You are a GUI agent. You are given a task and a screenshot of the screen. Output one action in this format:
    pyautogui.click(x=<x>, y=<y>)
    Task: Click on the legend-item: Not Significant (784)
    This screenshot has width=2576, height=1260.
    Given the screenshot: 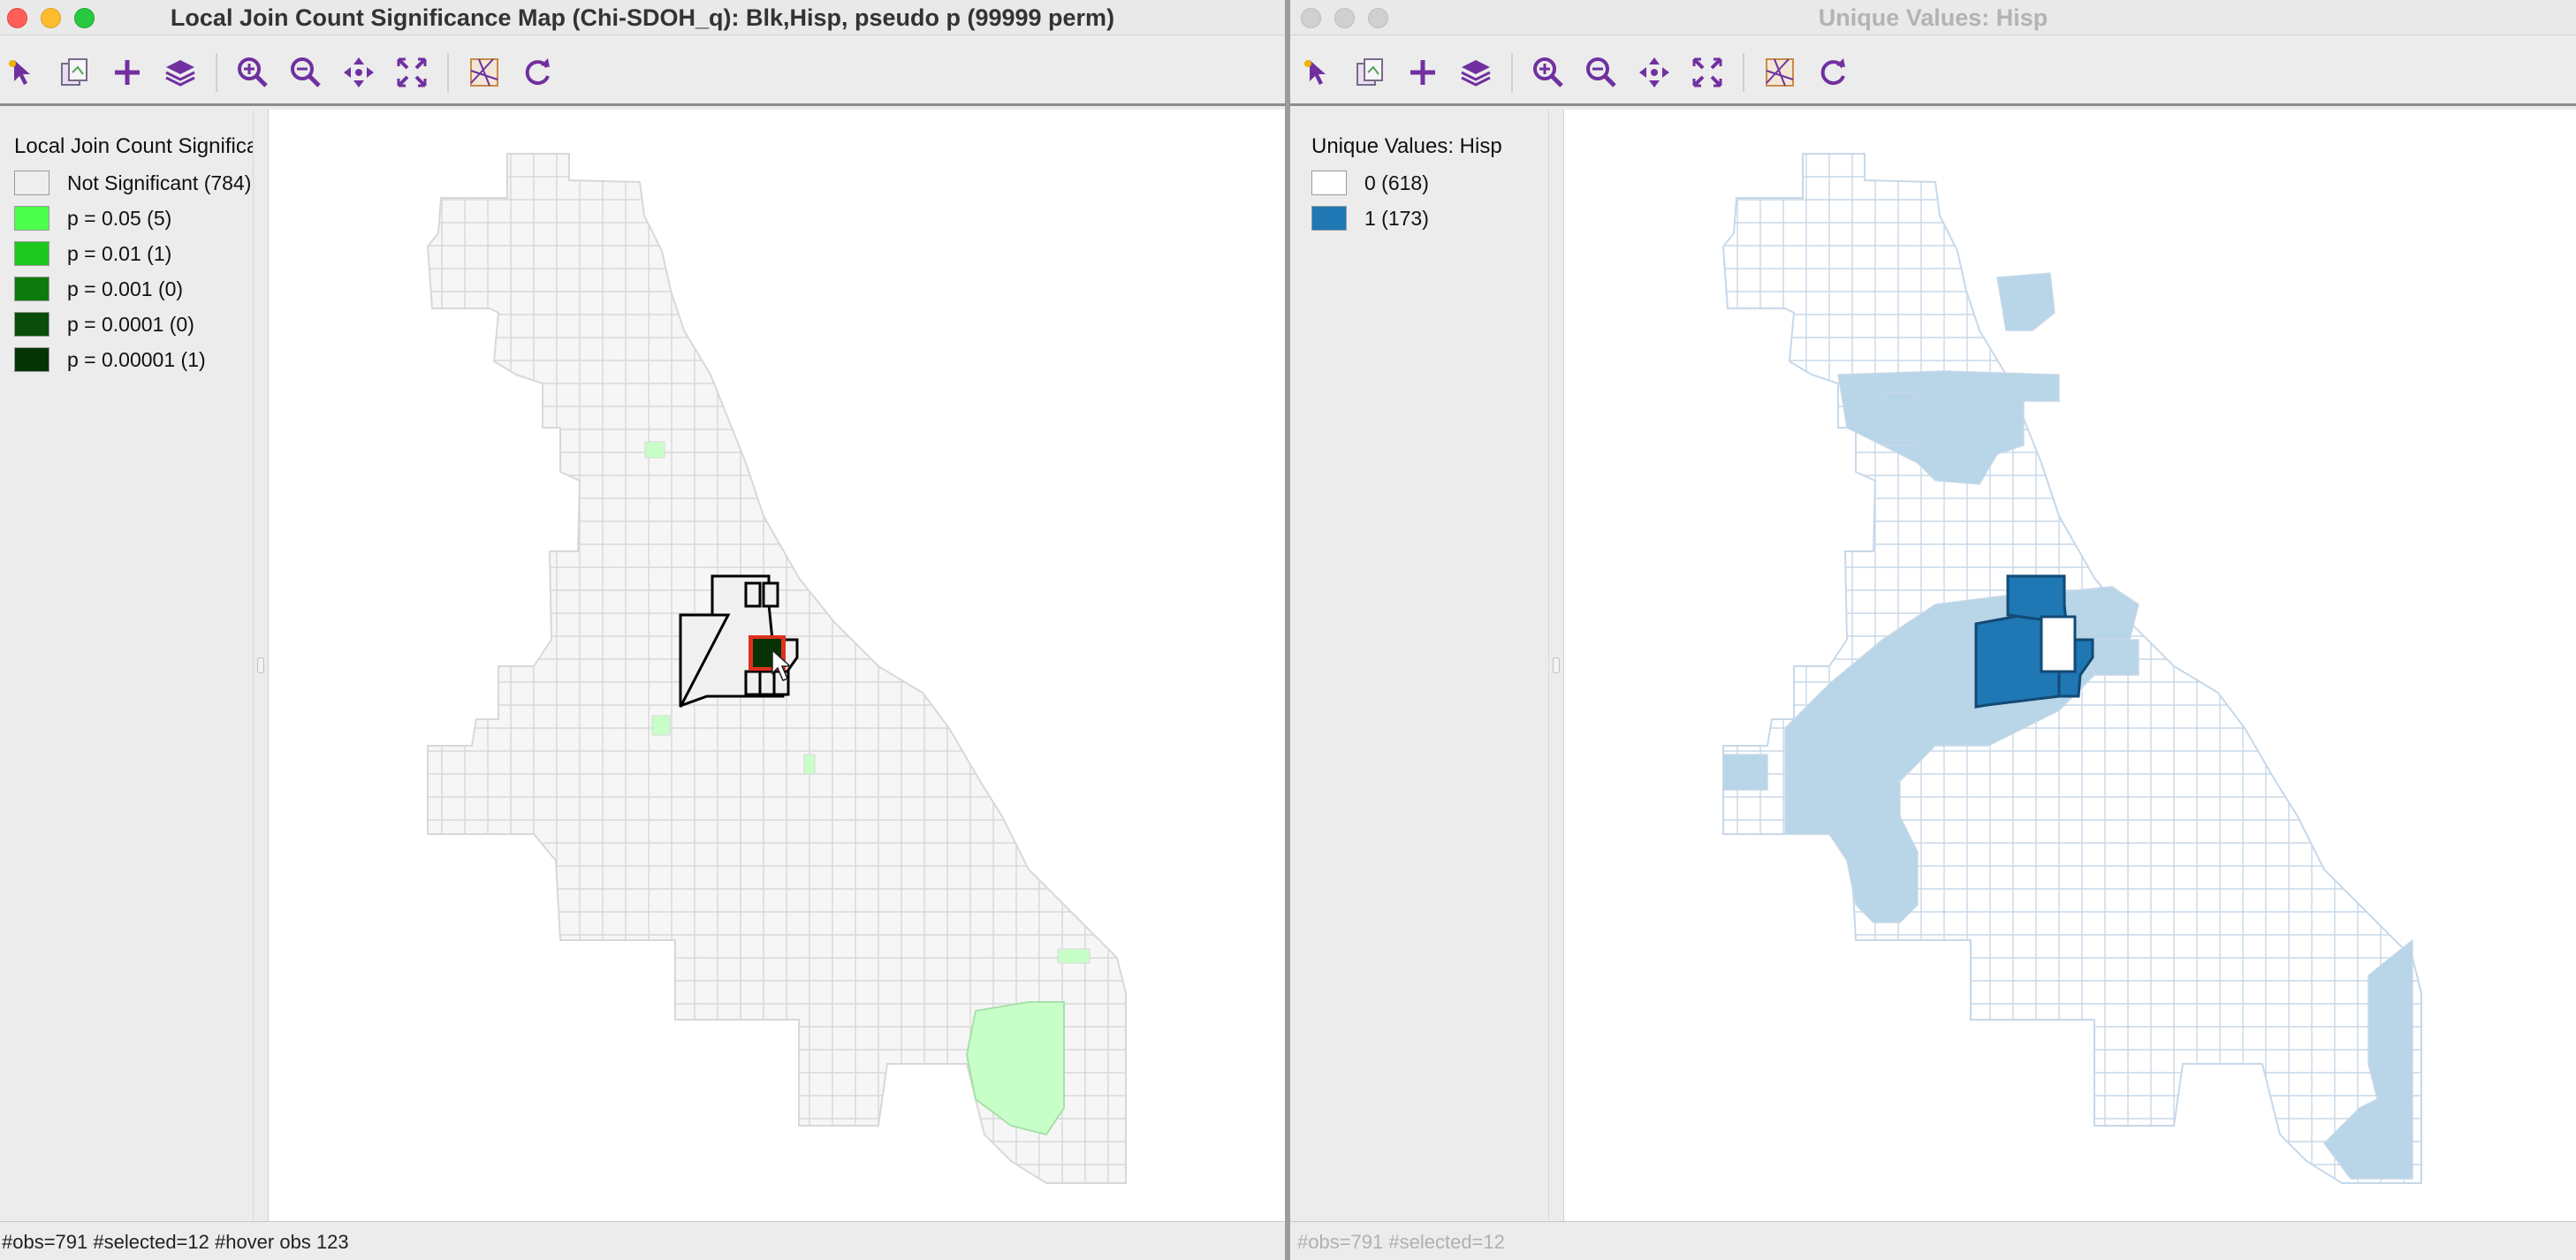 What is the action you would take?
    pyautogui.click(x=132, y=183)
    